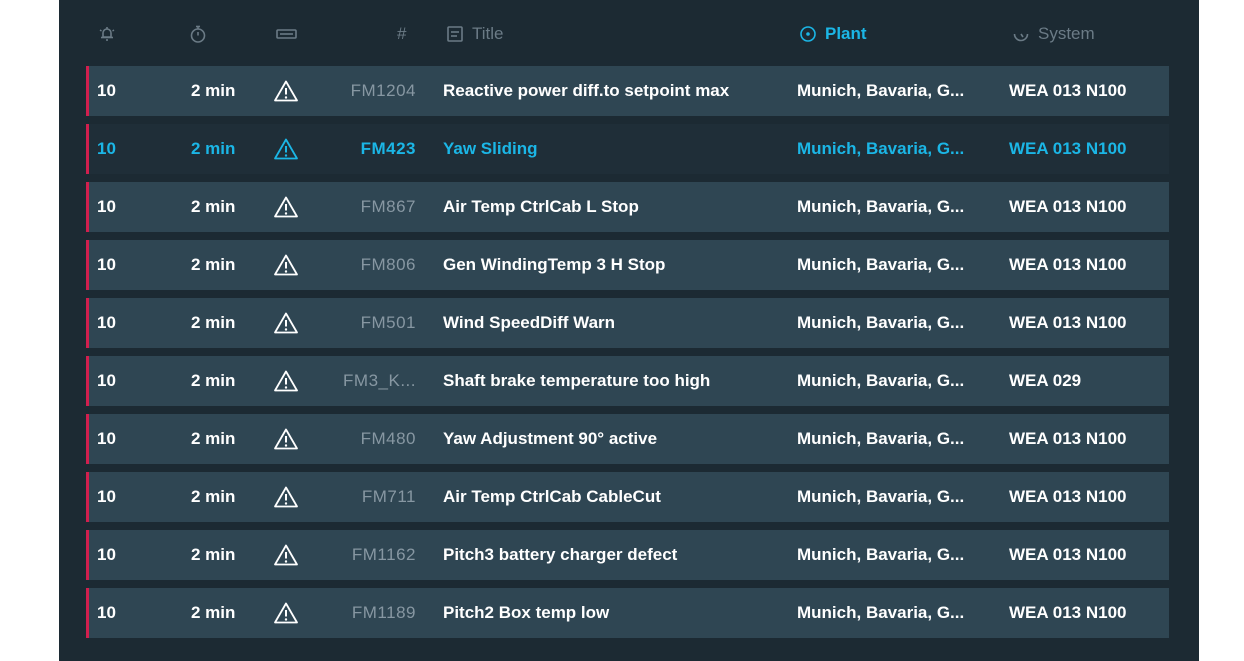 Image resolution: width=1244 pixels, height=661 pixels. Describe the element at coordinates (490, 148) in the screenshot. I see `alarm-title-cell: Yaw Sliding` at that location.